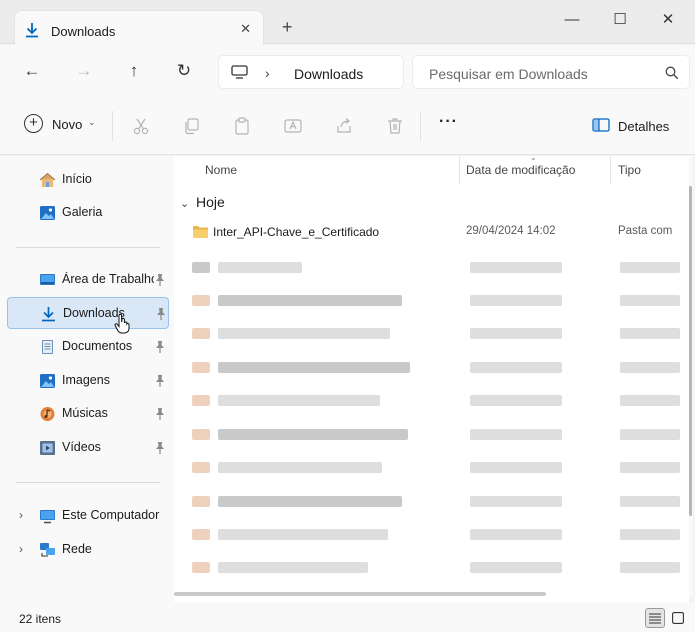 This screenshot has width=695, height=632. I want to click on new-tab-button: +, so click(287, 27).